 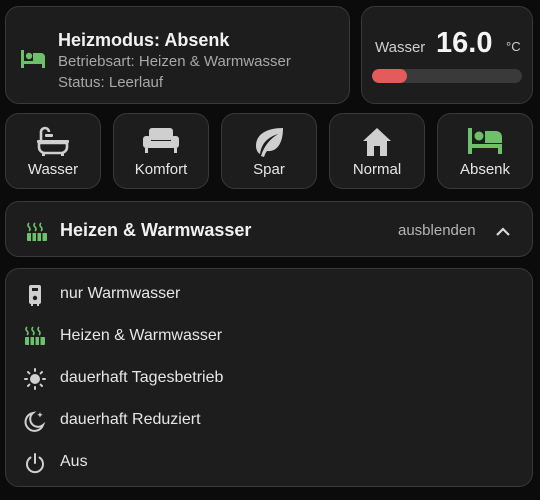 I want to click on sun-icon, so click(x=35, y=379).